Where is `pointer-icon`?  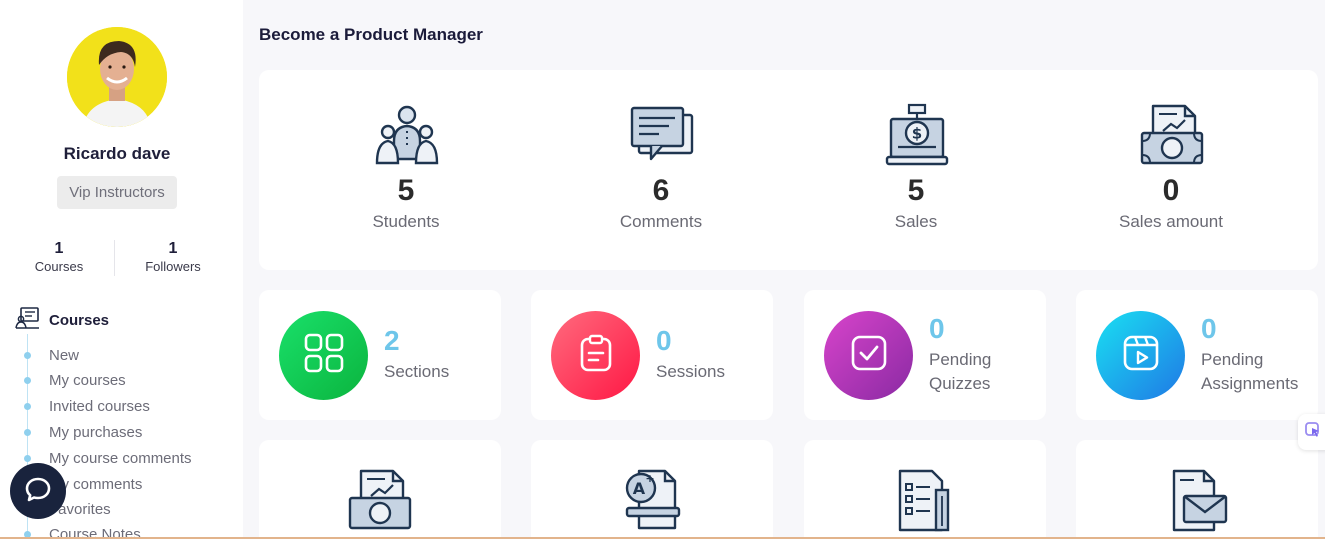 pointer-icon is located at coordinates (1313, 432).